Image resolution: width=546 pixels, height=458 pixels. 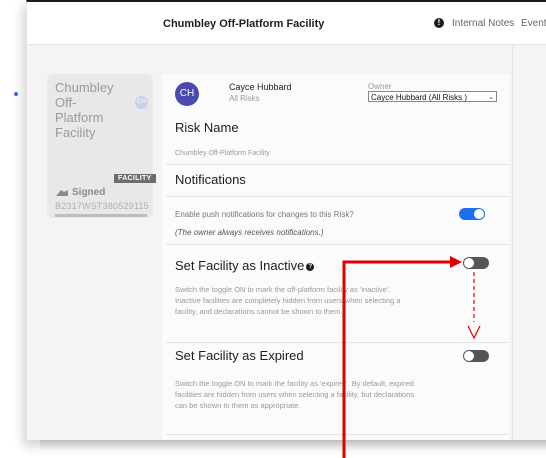 What do you see at coordinates (512, 242) in the screenshot?
I see `right-column-border` at bounding box center [512, 242].